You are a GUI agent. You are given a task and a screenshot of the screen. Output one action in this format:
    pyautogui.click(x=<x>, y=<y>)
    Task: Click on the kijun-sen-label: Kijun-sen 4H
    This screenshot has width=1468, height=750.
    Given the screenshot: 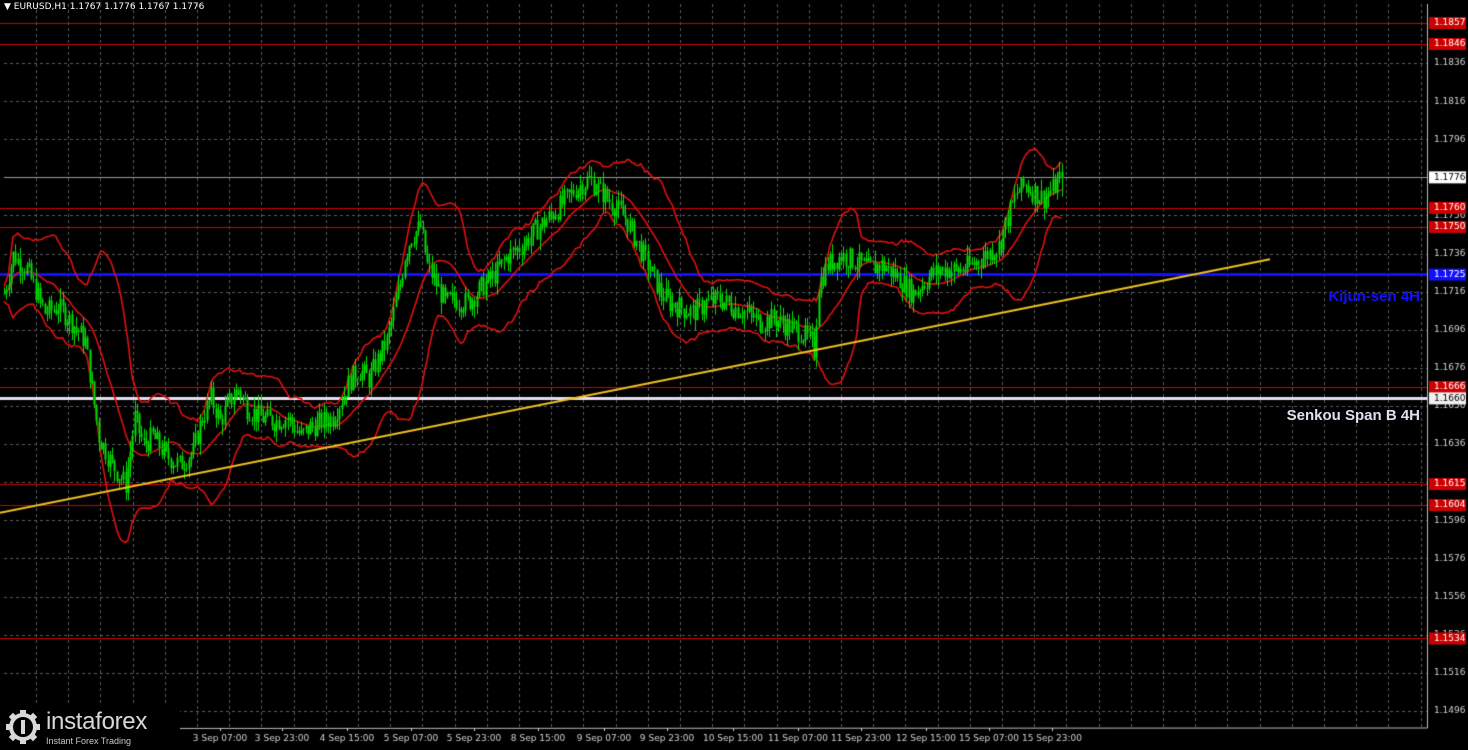 What is the action you would take?
    pyautogui.click(x=1374, y=296)
    